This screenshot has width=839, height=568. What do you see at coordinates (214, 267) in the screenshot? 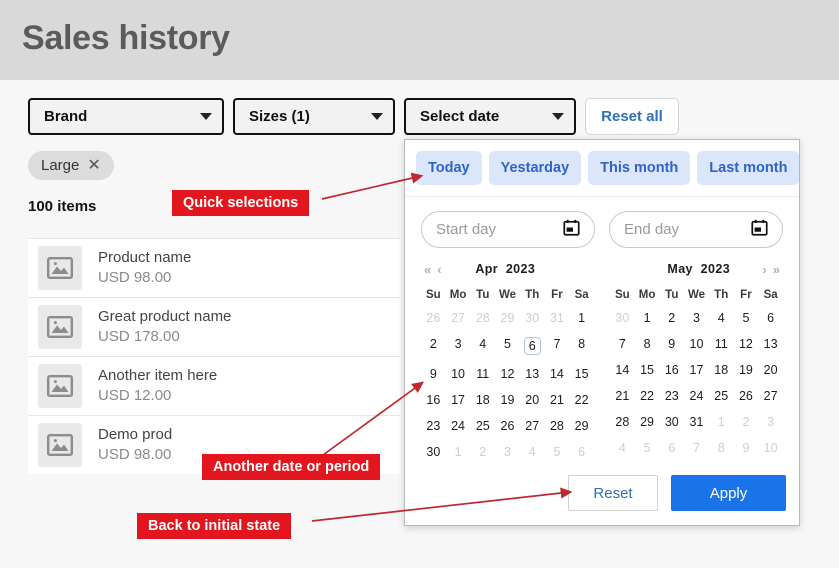
I see `list-item: Product name USD 98.00` at bounding box center [214, 267].